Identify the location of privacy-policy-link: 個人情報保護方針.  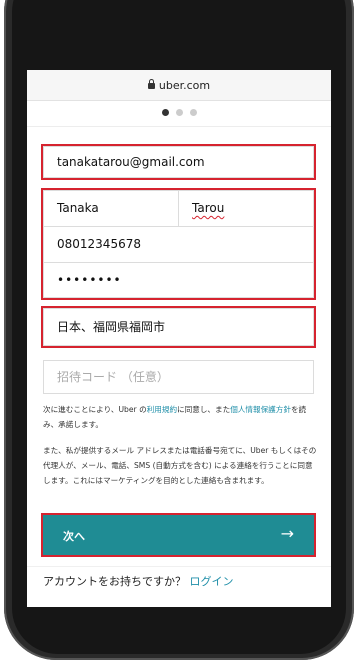
(260, 409).